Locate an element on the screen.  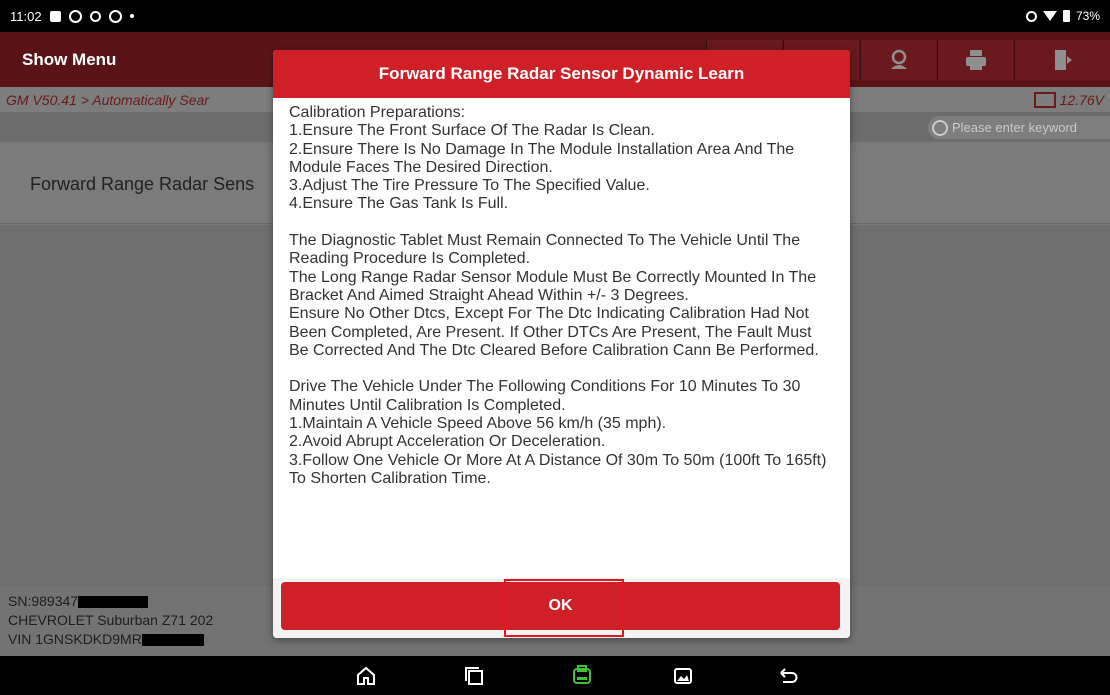
voltage-value: 12.76V is located at coordinates (1081, 99).